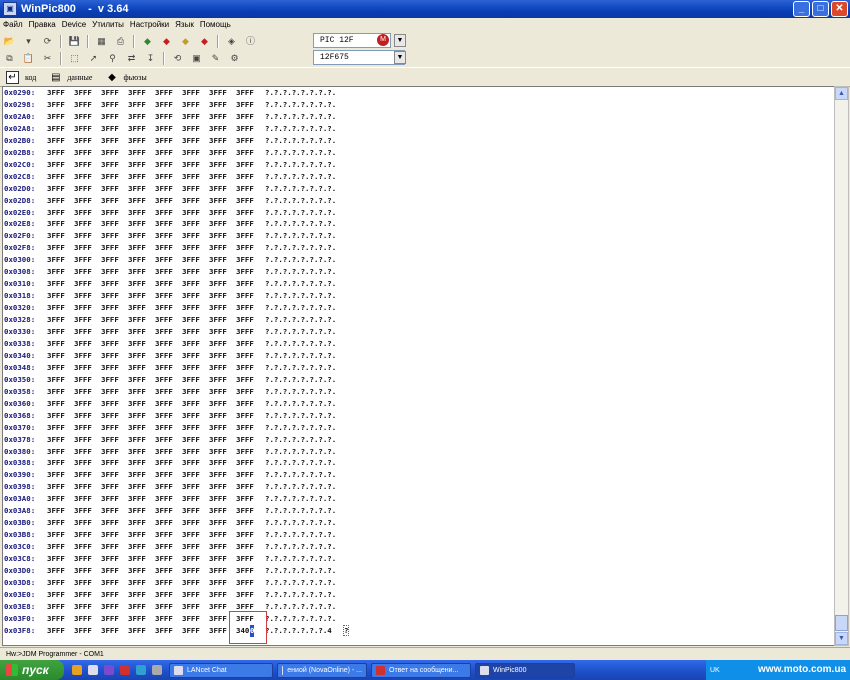 This screenshot has height=680, width=850. I want to click on dropdown-arrow-icon: ▾, so click(28, 41).